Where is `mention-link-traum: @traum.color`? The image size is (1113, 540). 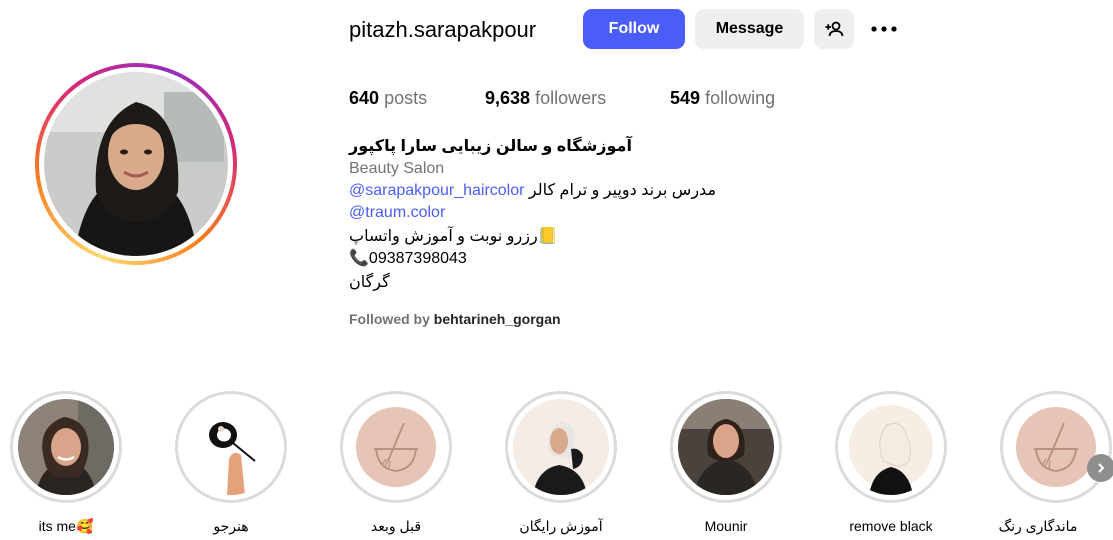 mention-link-traum: @traum.color is located at coordinates (397, 212).